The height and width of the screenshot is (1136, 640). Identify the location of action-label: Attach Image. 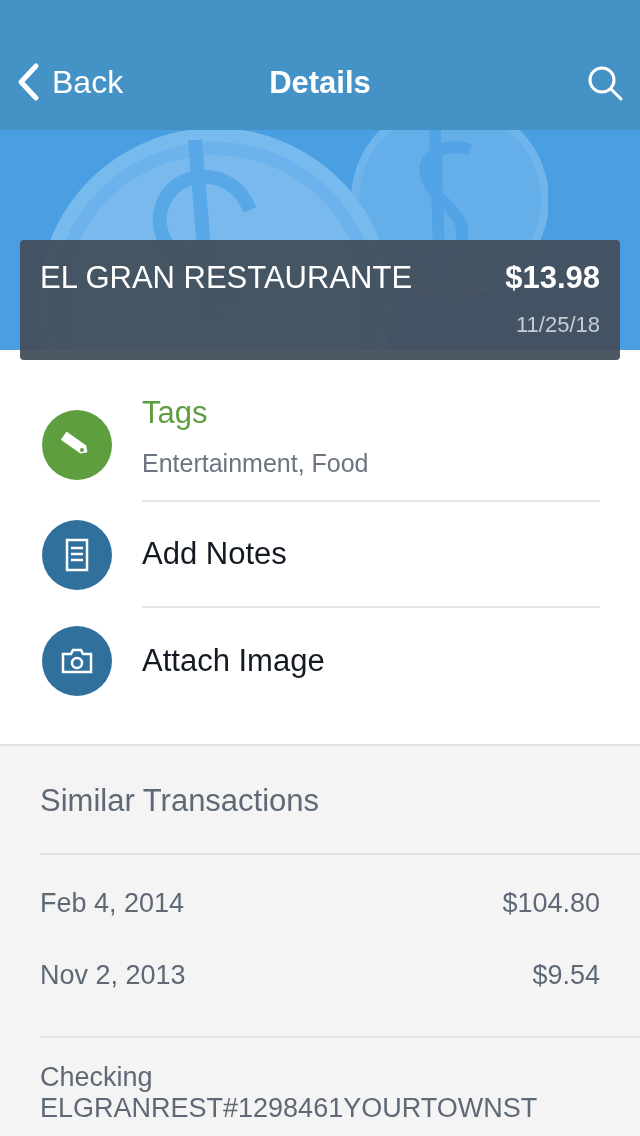
(234, 660).